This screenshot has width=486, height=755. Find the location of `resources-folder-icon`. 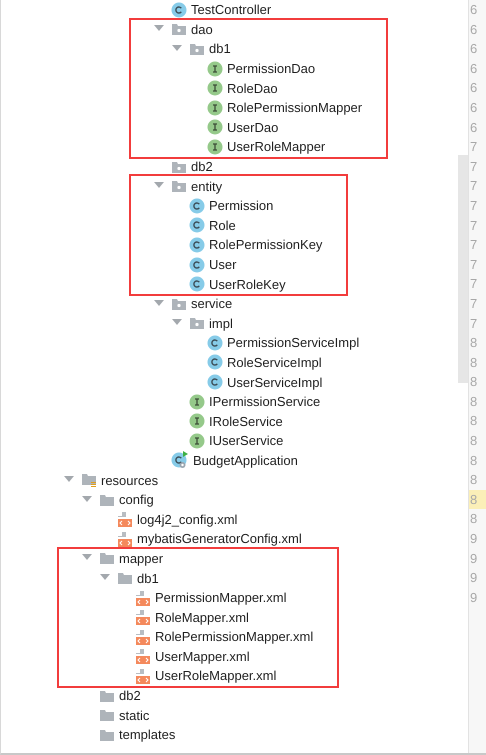

resources-folder-icon is located at coordinates (89, 480).